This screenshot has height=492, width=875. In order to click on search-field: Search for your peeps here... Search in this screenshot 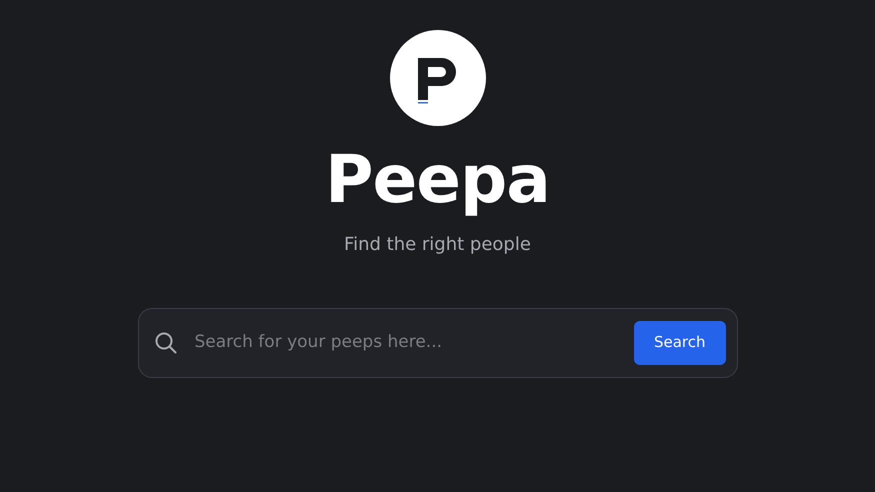, I will do `click(438, 343)`.